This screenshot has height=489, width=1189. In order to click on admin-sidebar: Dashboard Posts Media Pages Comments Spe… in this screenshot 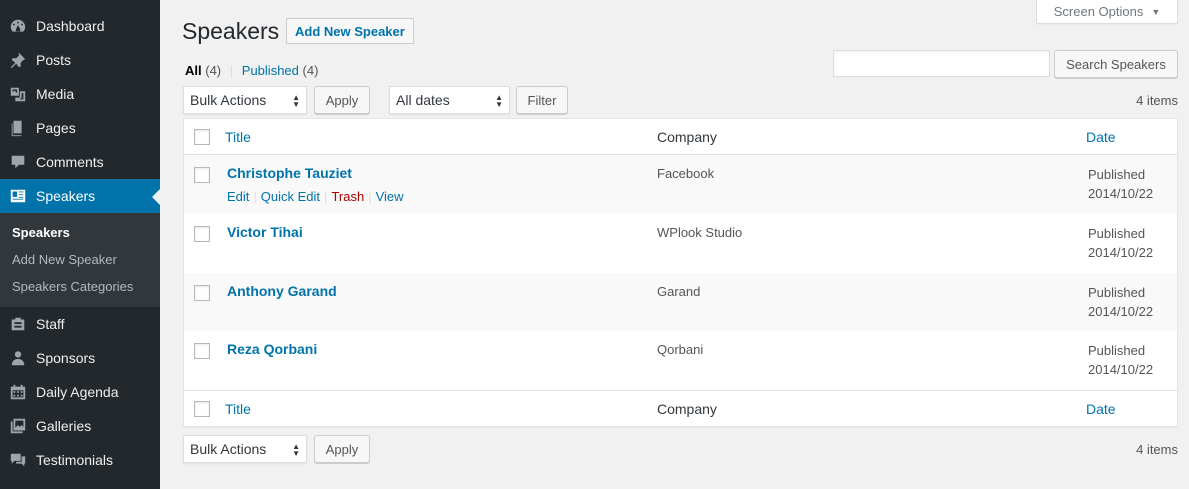, I will do `click(80, 244)`.